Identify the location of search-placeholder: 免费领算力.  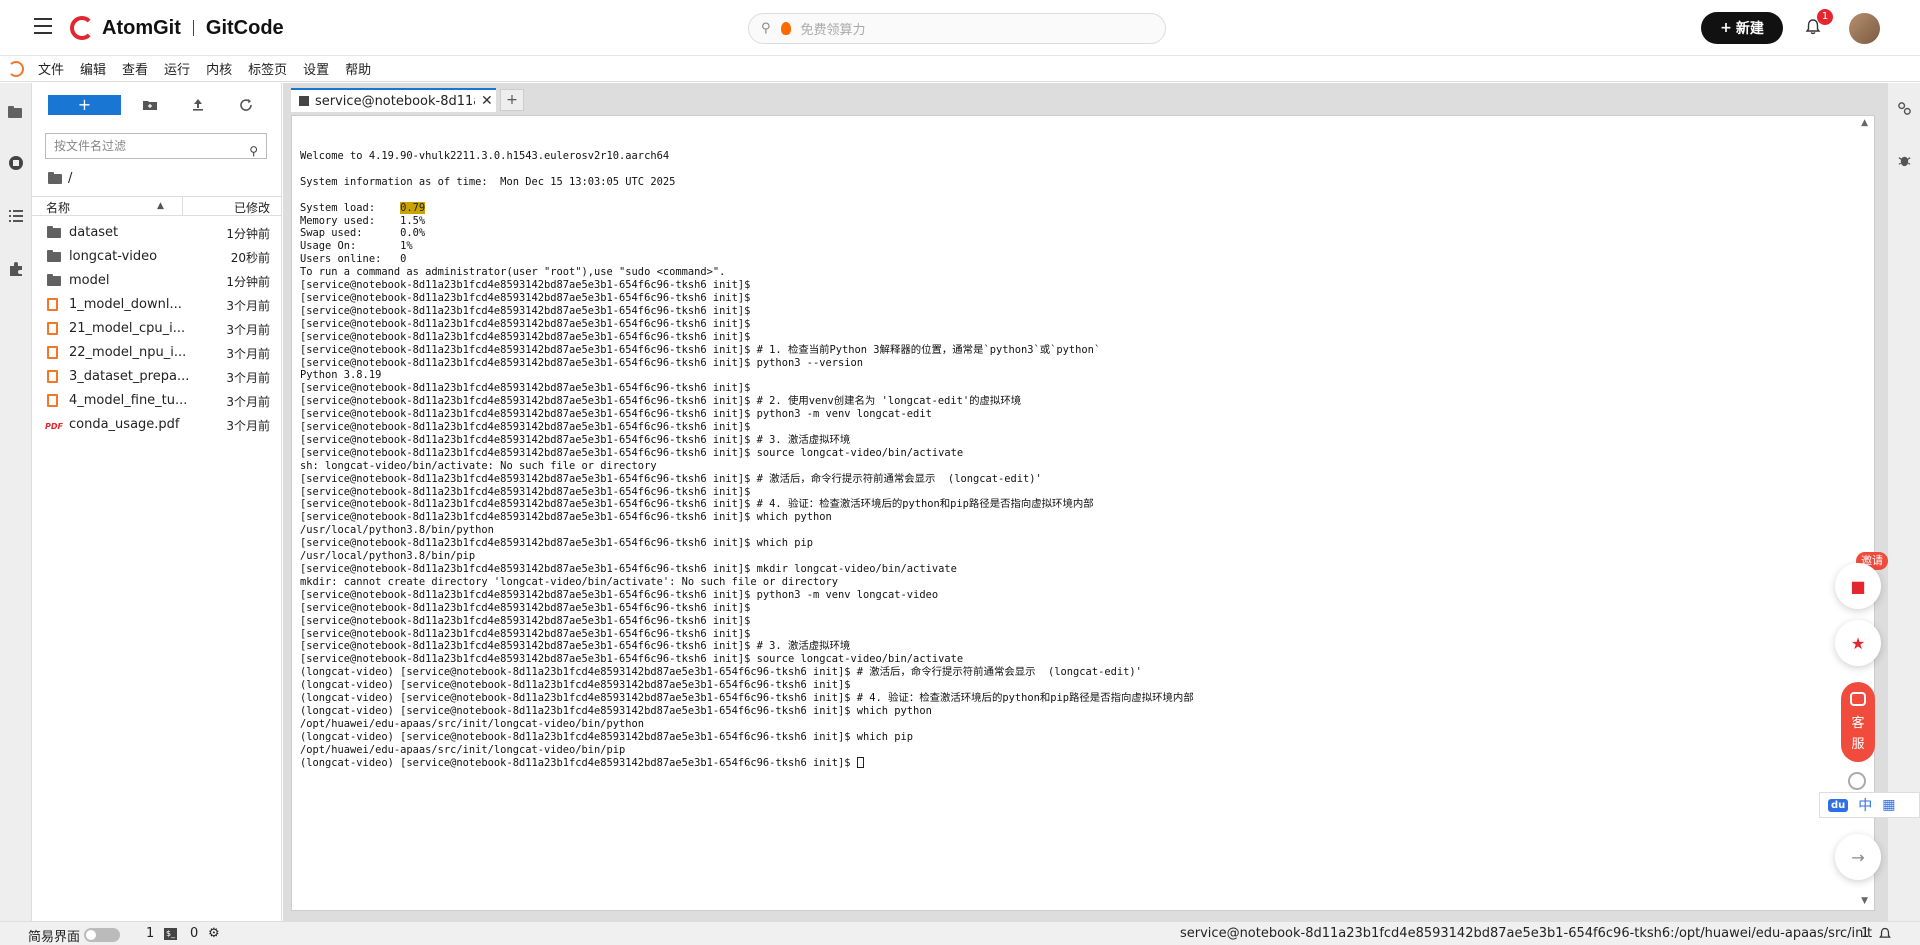
(833, 30).